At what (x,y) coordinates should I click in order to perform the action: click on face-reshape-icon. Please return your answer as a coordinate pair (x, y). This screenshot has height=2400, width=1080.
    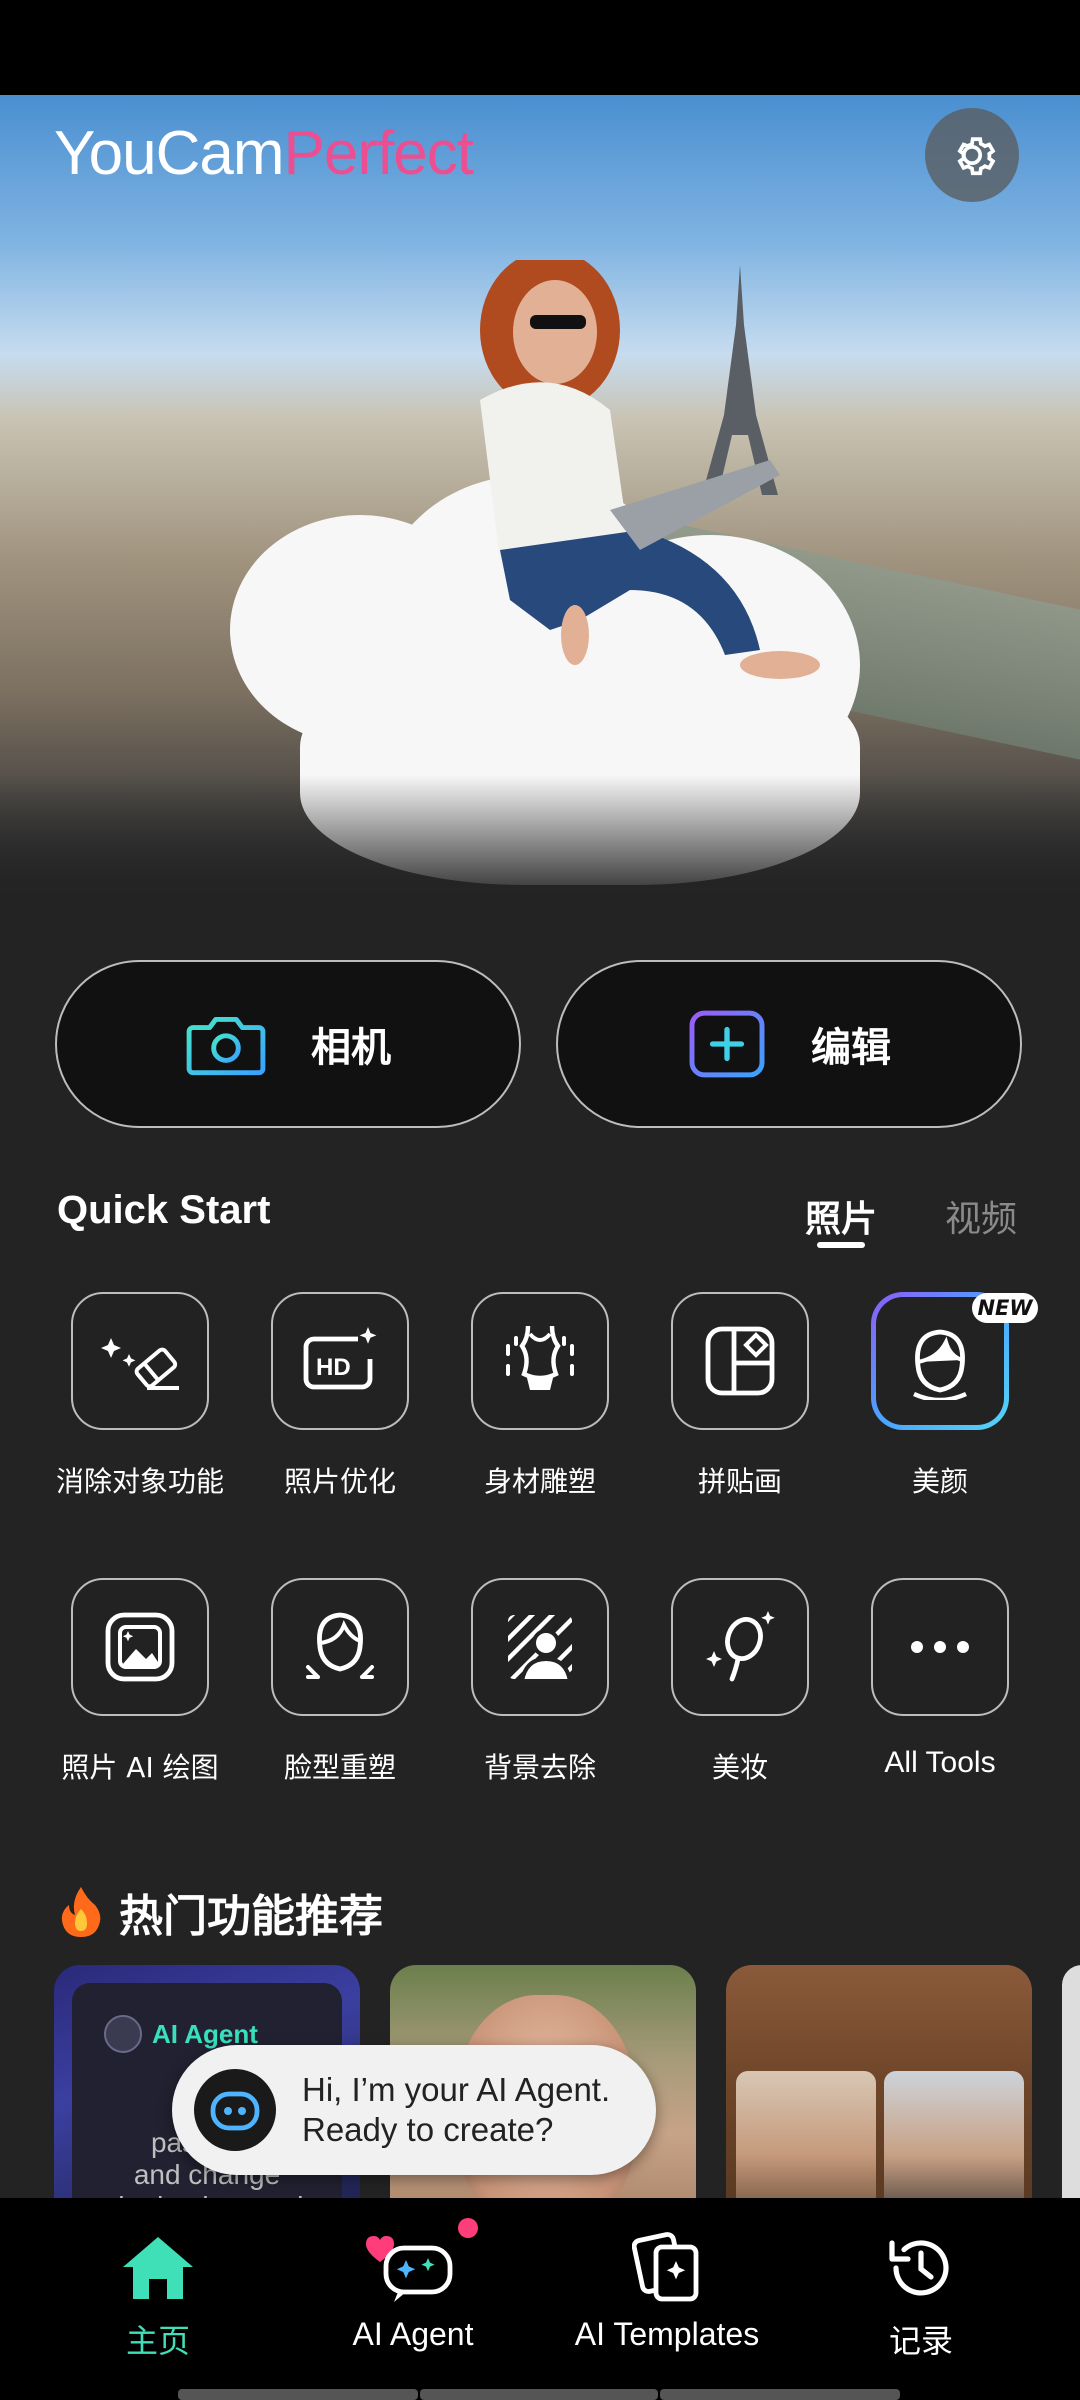
    Looking at the image, I should click on (340, 1645).